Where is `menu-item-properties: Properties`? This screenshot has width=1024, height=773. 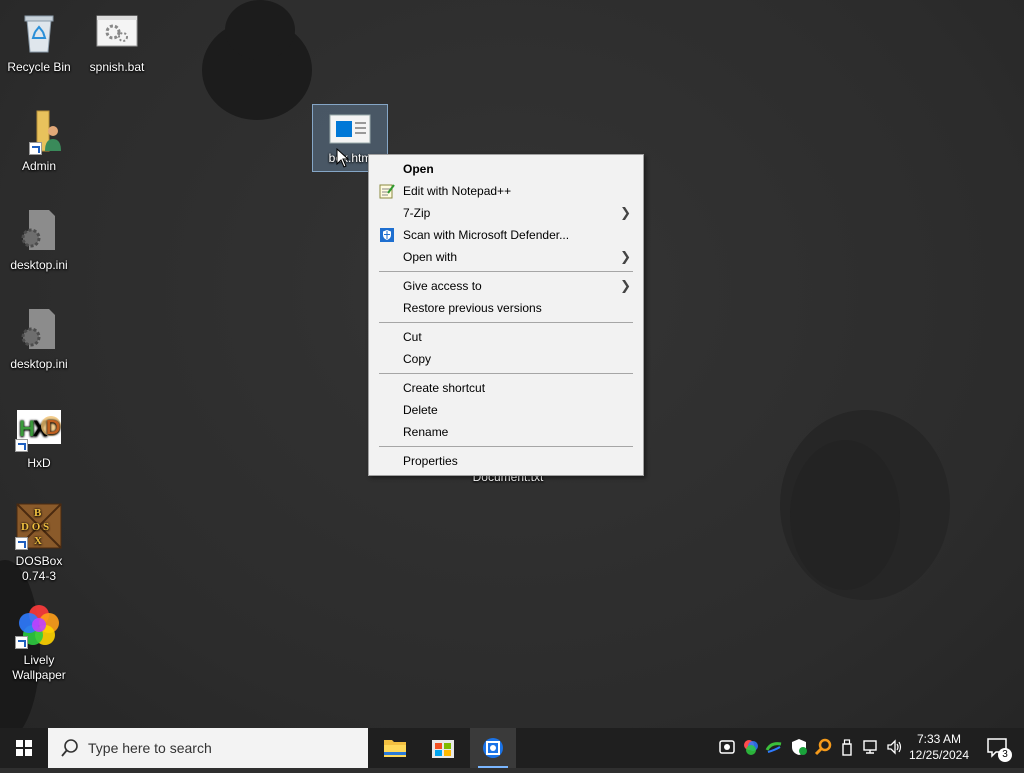 menu-item-properties: Properties is located at coordinates (506, 461).